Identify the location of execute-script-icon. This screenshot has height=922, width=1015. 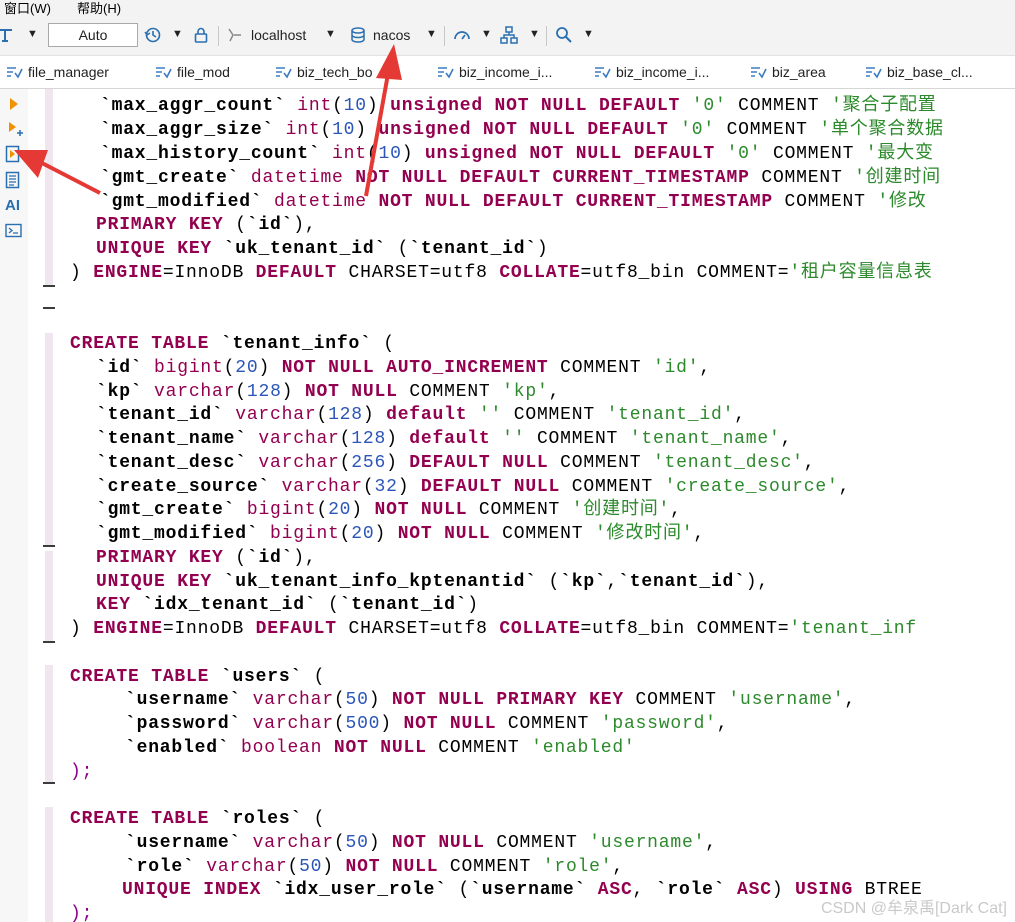
(13, 154).